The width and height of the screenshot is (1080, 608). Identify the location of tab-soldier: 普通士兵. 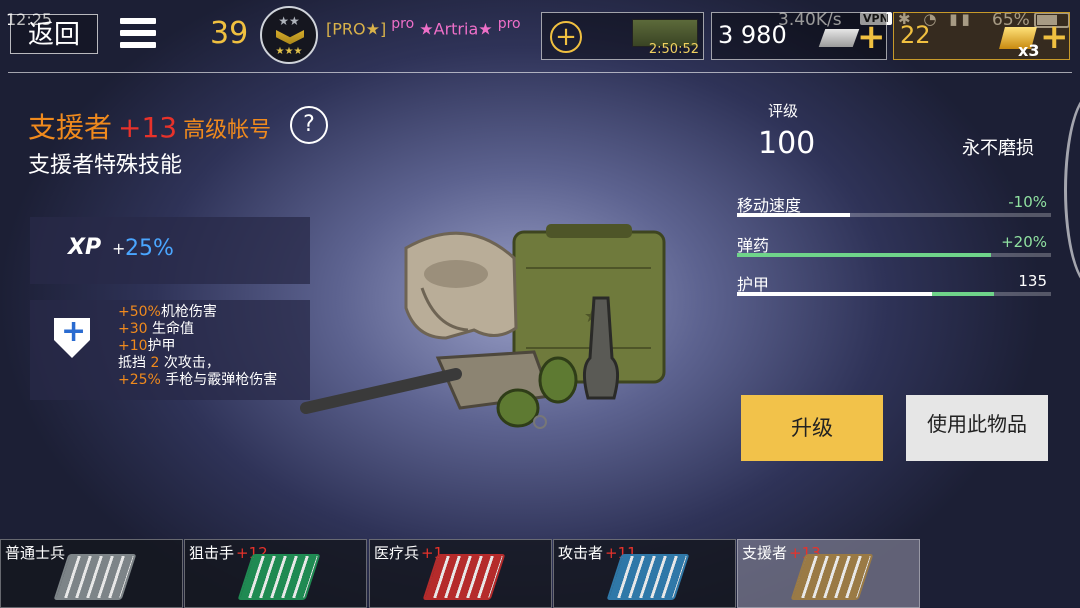
(91, 573).